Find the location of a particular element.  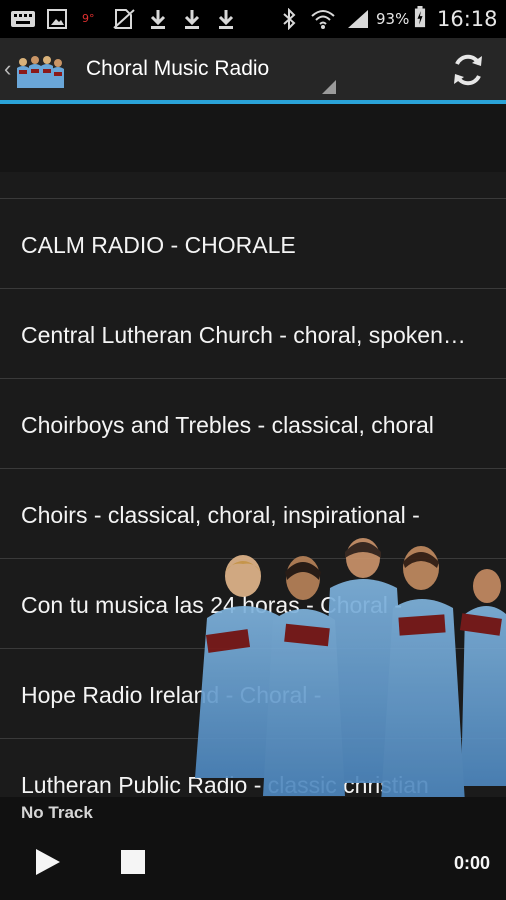

up-caret-icon: ‹ is located at coordinates (7, 69).